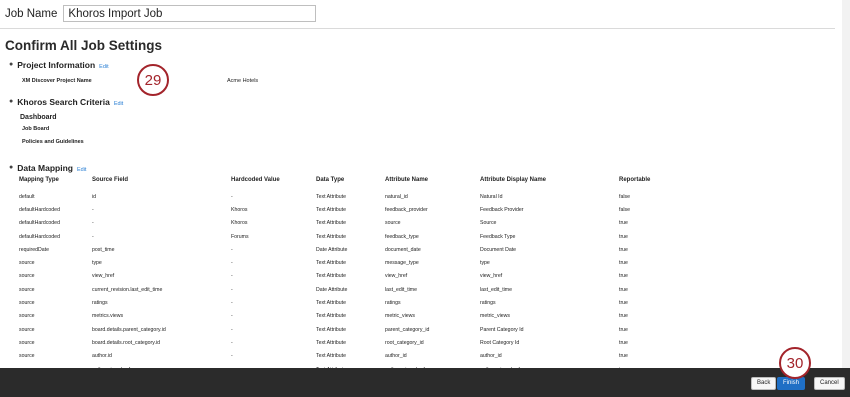 Image resolution: width=850 pixels, height=397 pixels. I want to click on table-cell: board.details.root_category.id, so click(126, 342).